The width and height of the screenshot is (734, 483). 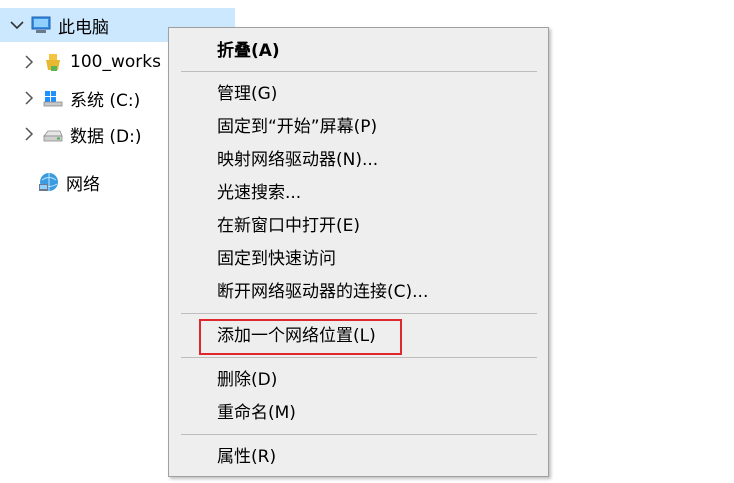 What do you see at coordinates (256, 413) in the screenshot?
I see `menu-item-rename: 重命名(M)` at bounding box center [256, 413].